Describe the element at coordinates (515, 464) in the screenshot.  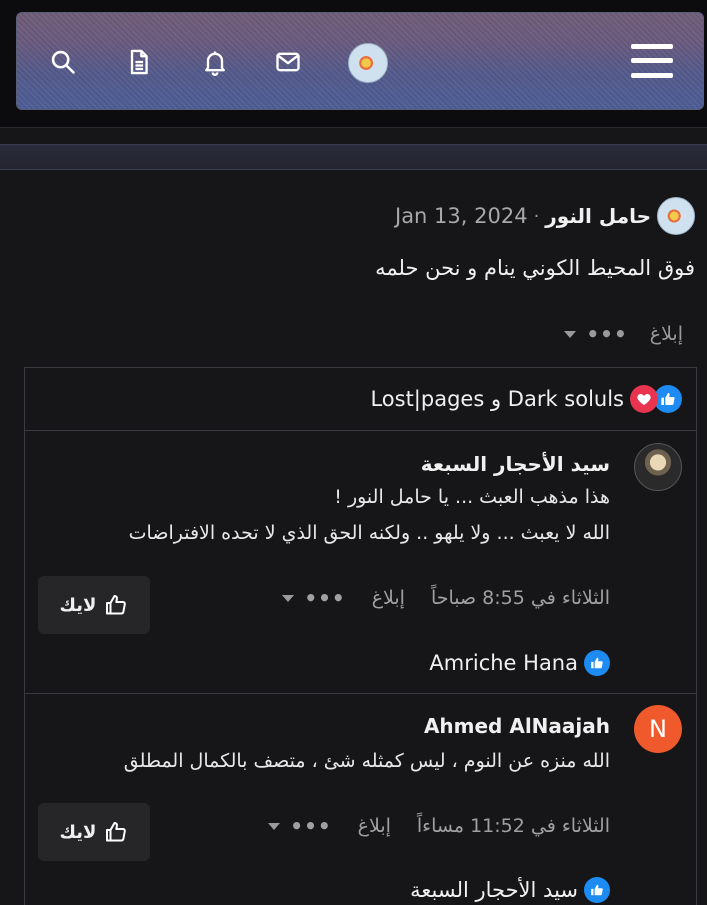
I see `comment-author: سيد الأحجار السبعة` at that location.